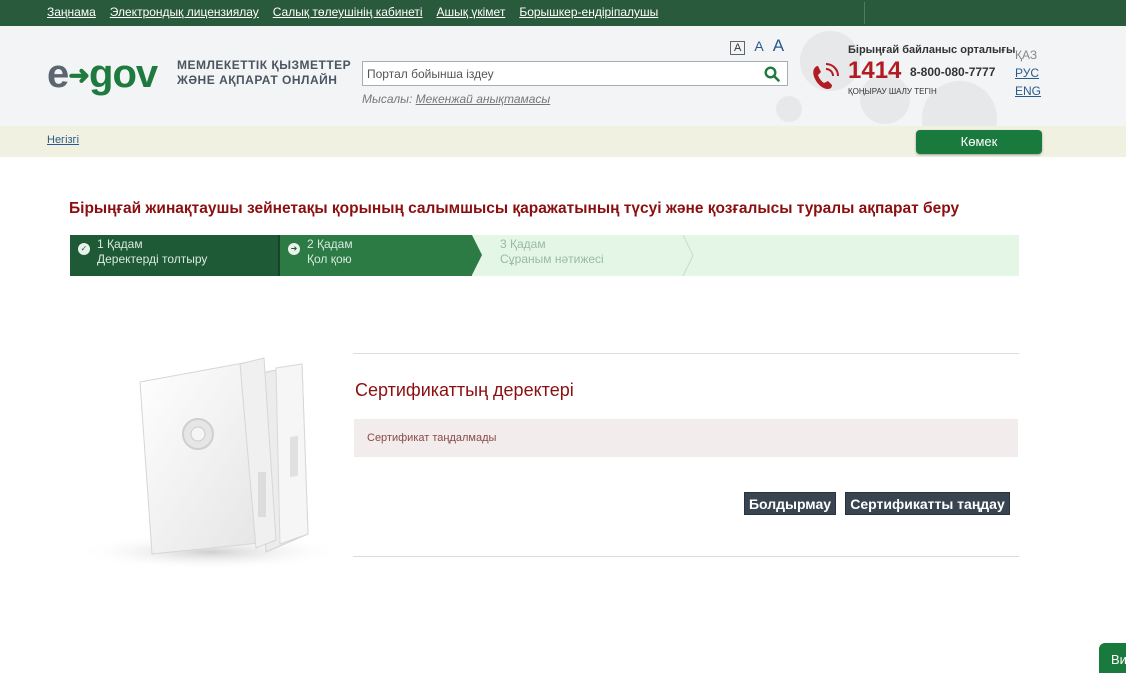  I want to click on language-kazakh-current: ҚАЗ, so click(1026, 55).